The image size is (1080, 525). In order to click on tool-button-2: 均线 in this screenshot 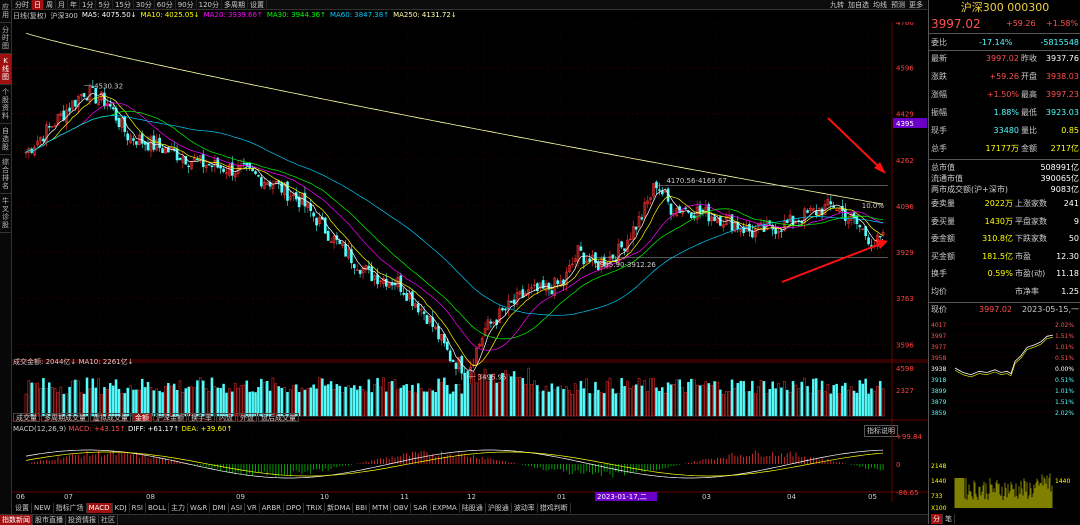, I will do `click(880, 5)`.